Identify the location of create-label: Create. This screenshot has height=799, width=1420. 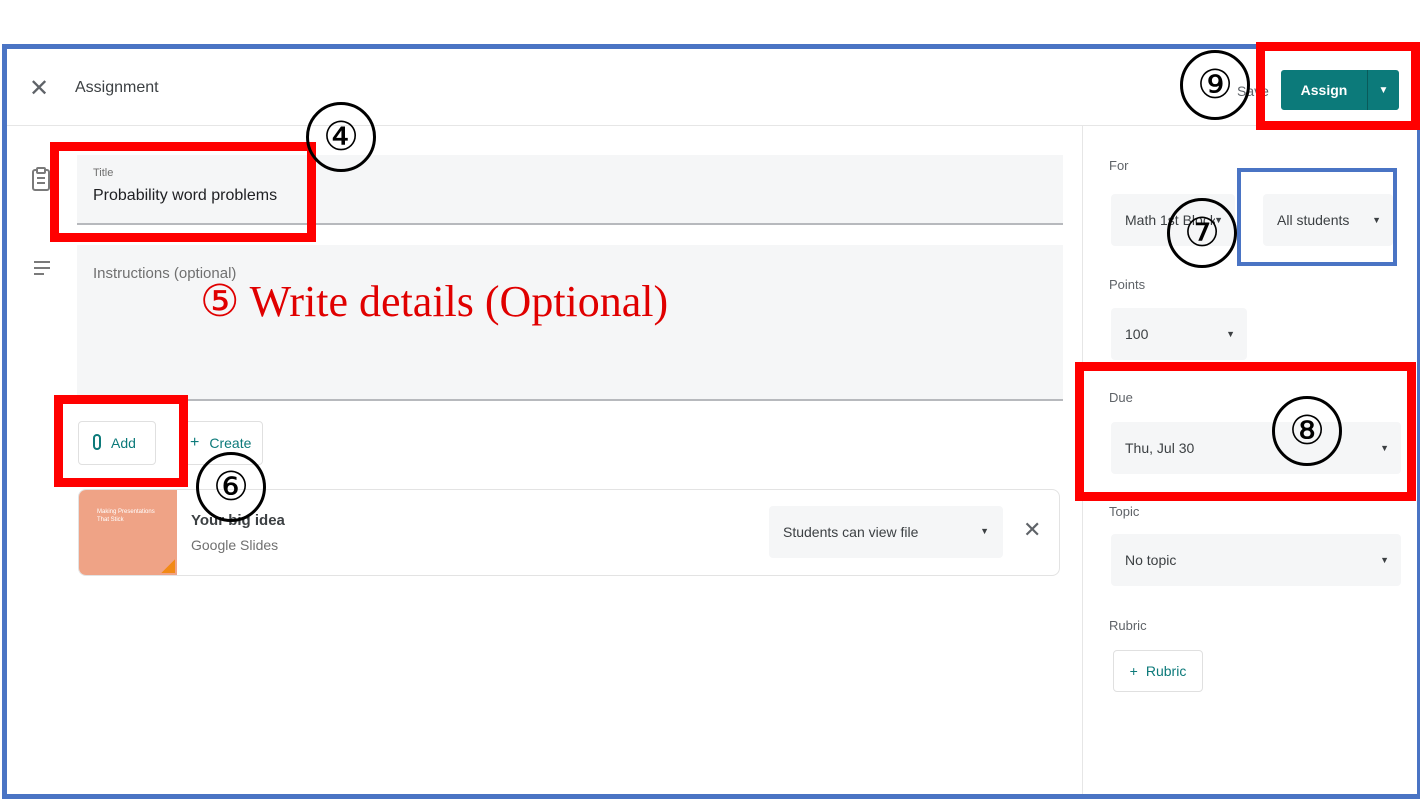
(230, 443).